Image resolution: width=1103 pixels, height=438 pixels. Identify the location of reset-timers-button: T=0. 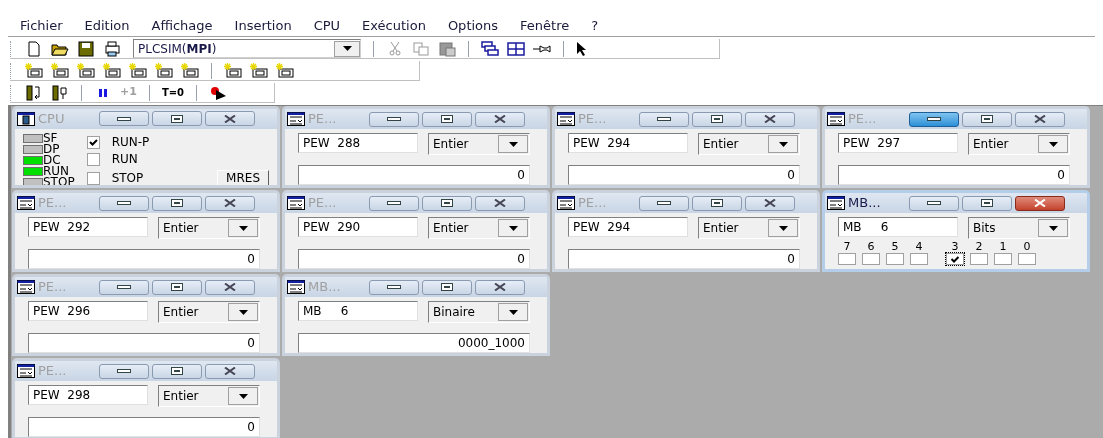
(173, 92).